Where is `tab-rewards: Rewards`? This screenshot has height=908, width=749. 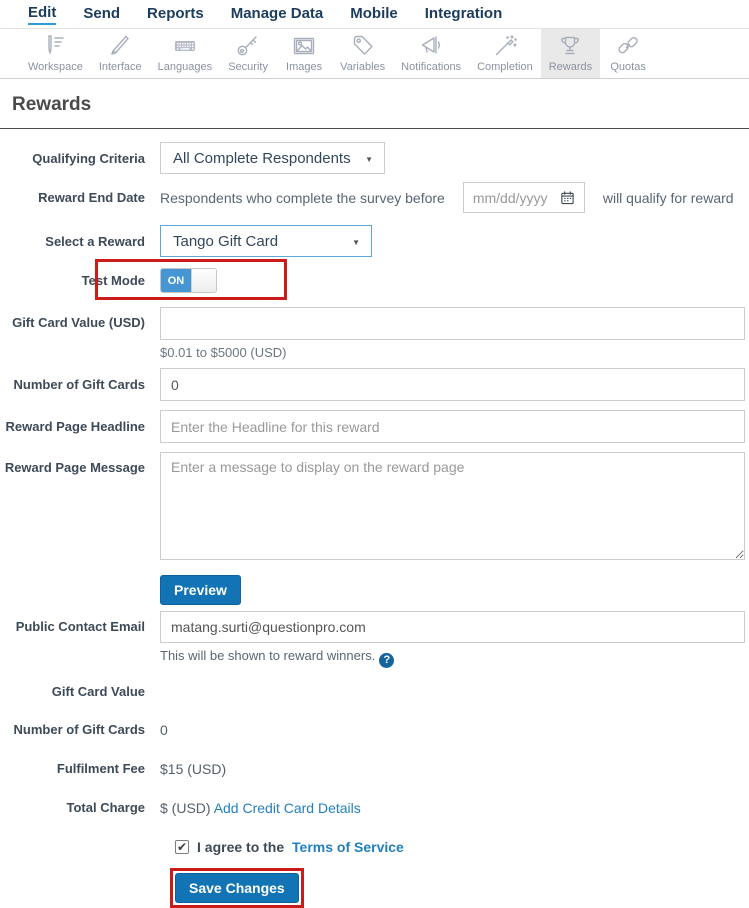
tab-rewards: Rewards is located at coordinates (570, 53).